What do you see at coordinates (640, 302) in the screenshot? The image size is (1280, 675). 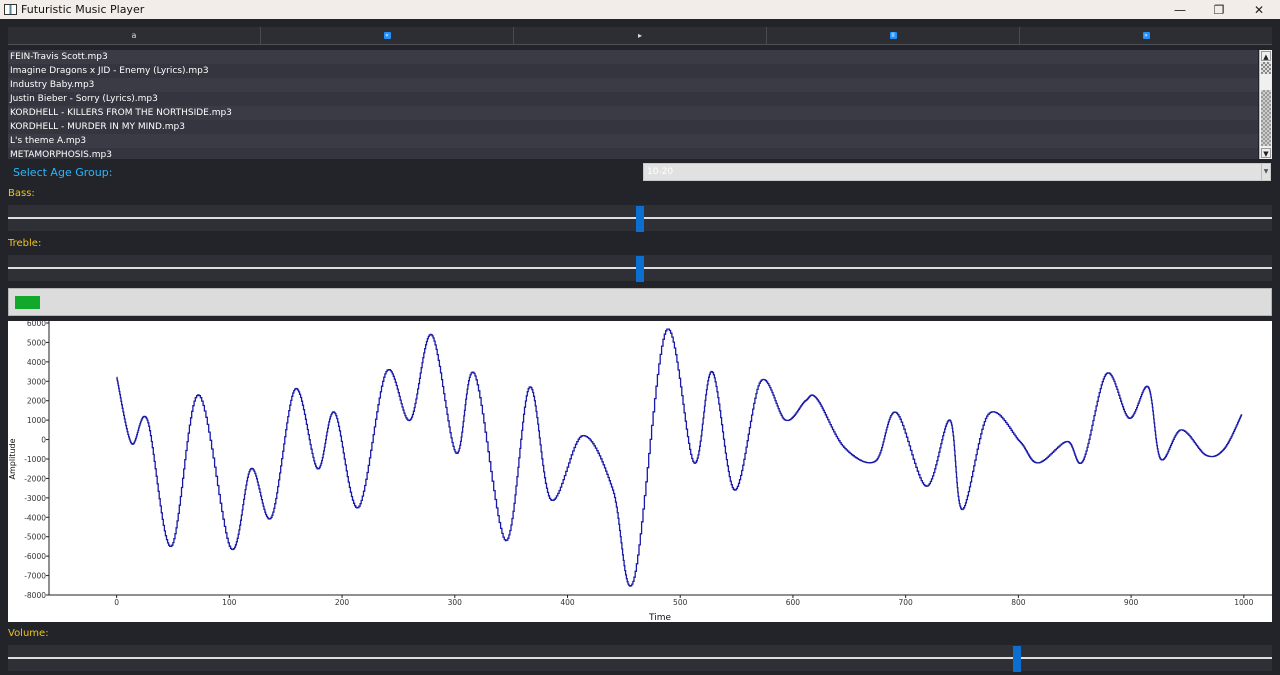 I see `playback-progress-bar` at bounding box center [640, 302].